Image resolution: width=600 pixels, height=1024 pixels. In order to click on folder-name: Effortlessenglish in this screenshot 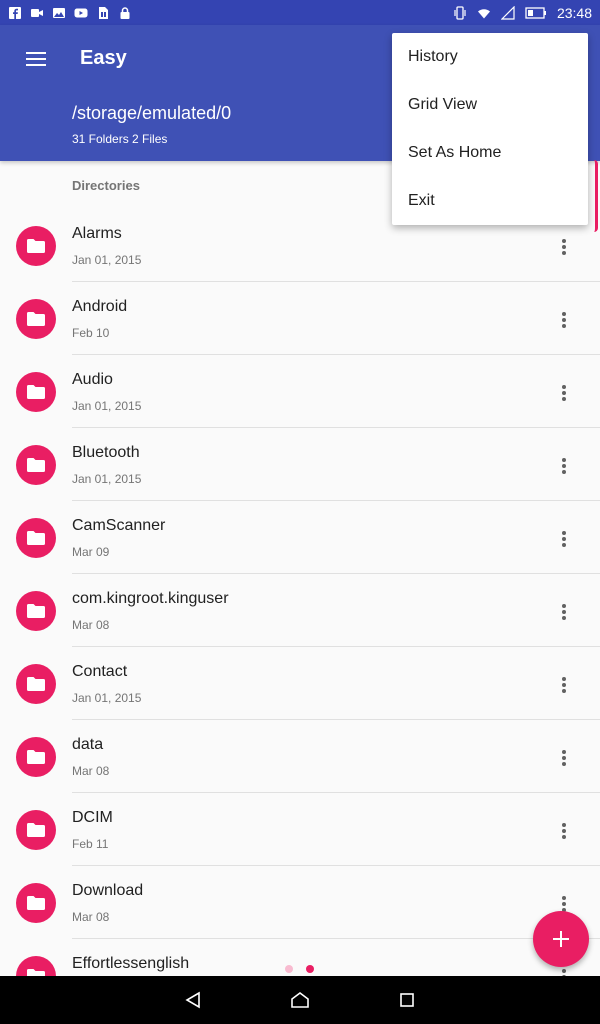, I will do `click(131, 963)`.